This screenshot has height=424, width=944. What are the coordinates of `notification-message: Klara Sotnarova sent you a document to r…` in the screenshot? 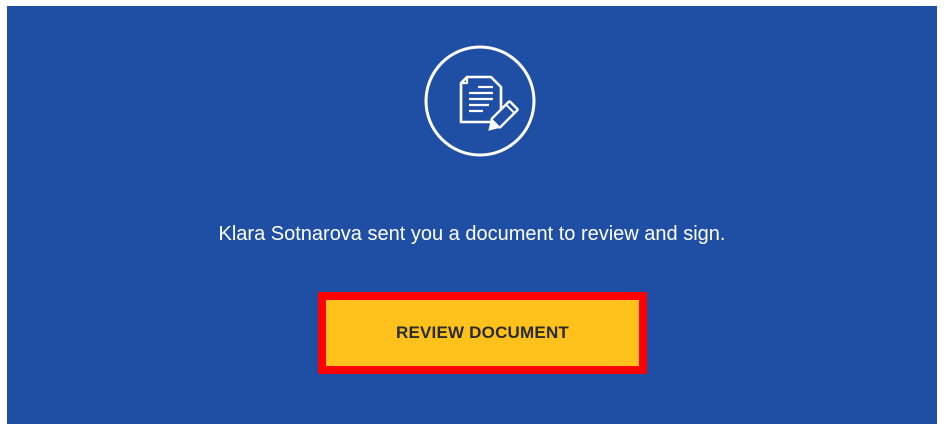 It's located at (472, 234).